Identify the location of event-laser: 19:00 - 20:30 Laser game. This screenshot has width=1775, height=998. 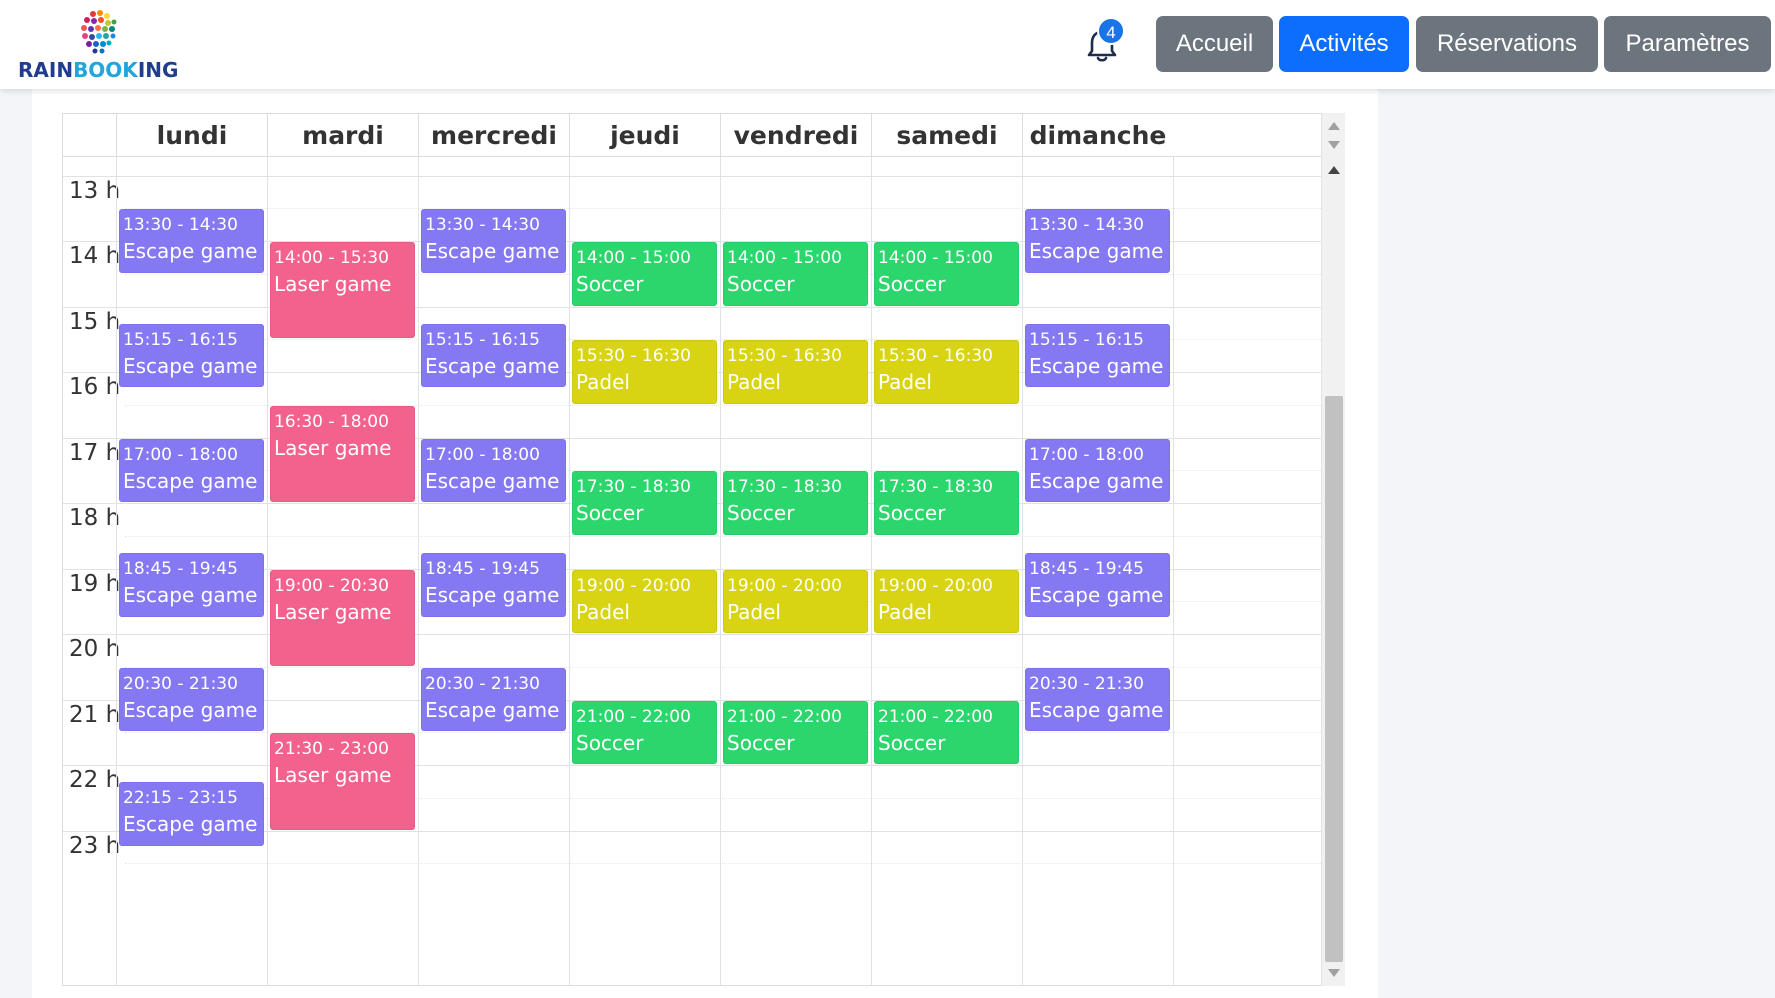
(342, 617).